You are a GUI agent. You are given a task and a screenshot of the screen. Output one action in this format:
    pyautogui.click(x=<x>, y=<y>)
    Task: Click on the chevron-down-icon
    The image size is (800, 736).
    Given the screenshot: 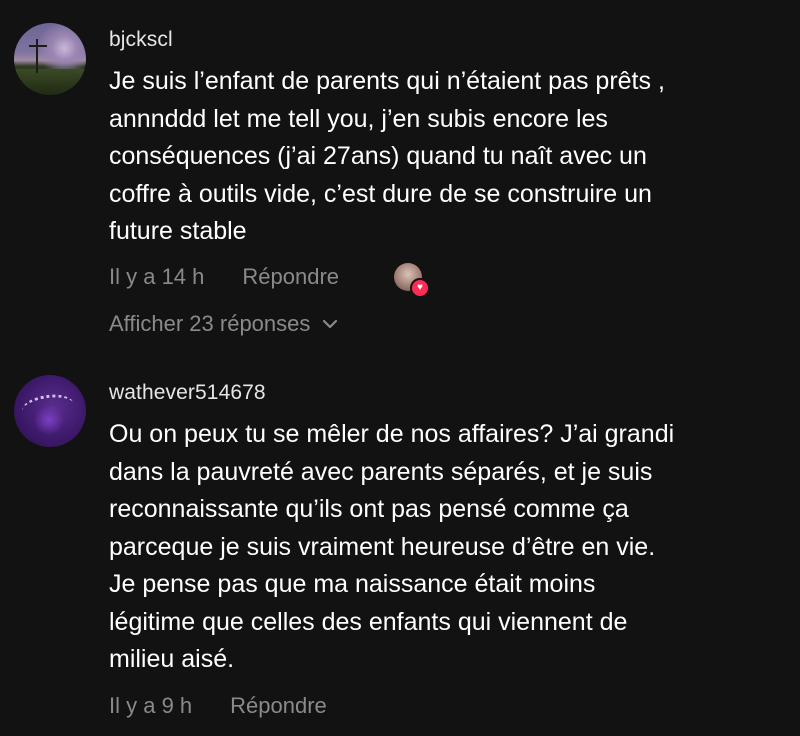 What is the action you would take?
    pyautogui.click(x=330, y=324)
    